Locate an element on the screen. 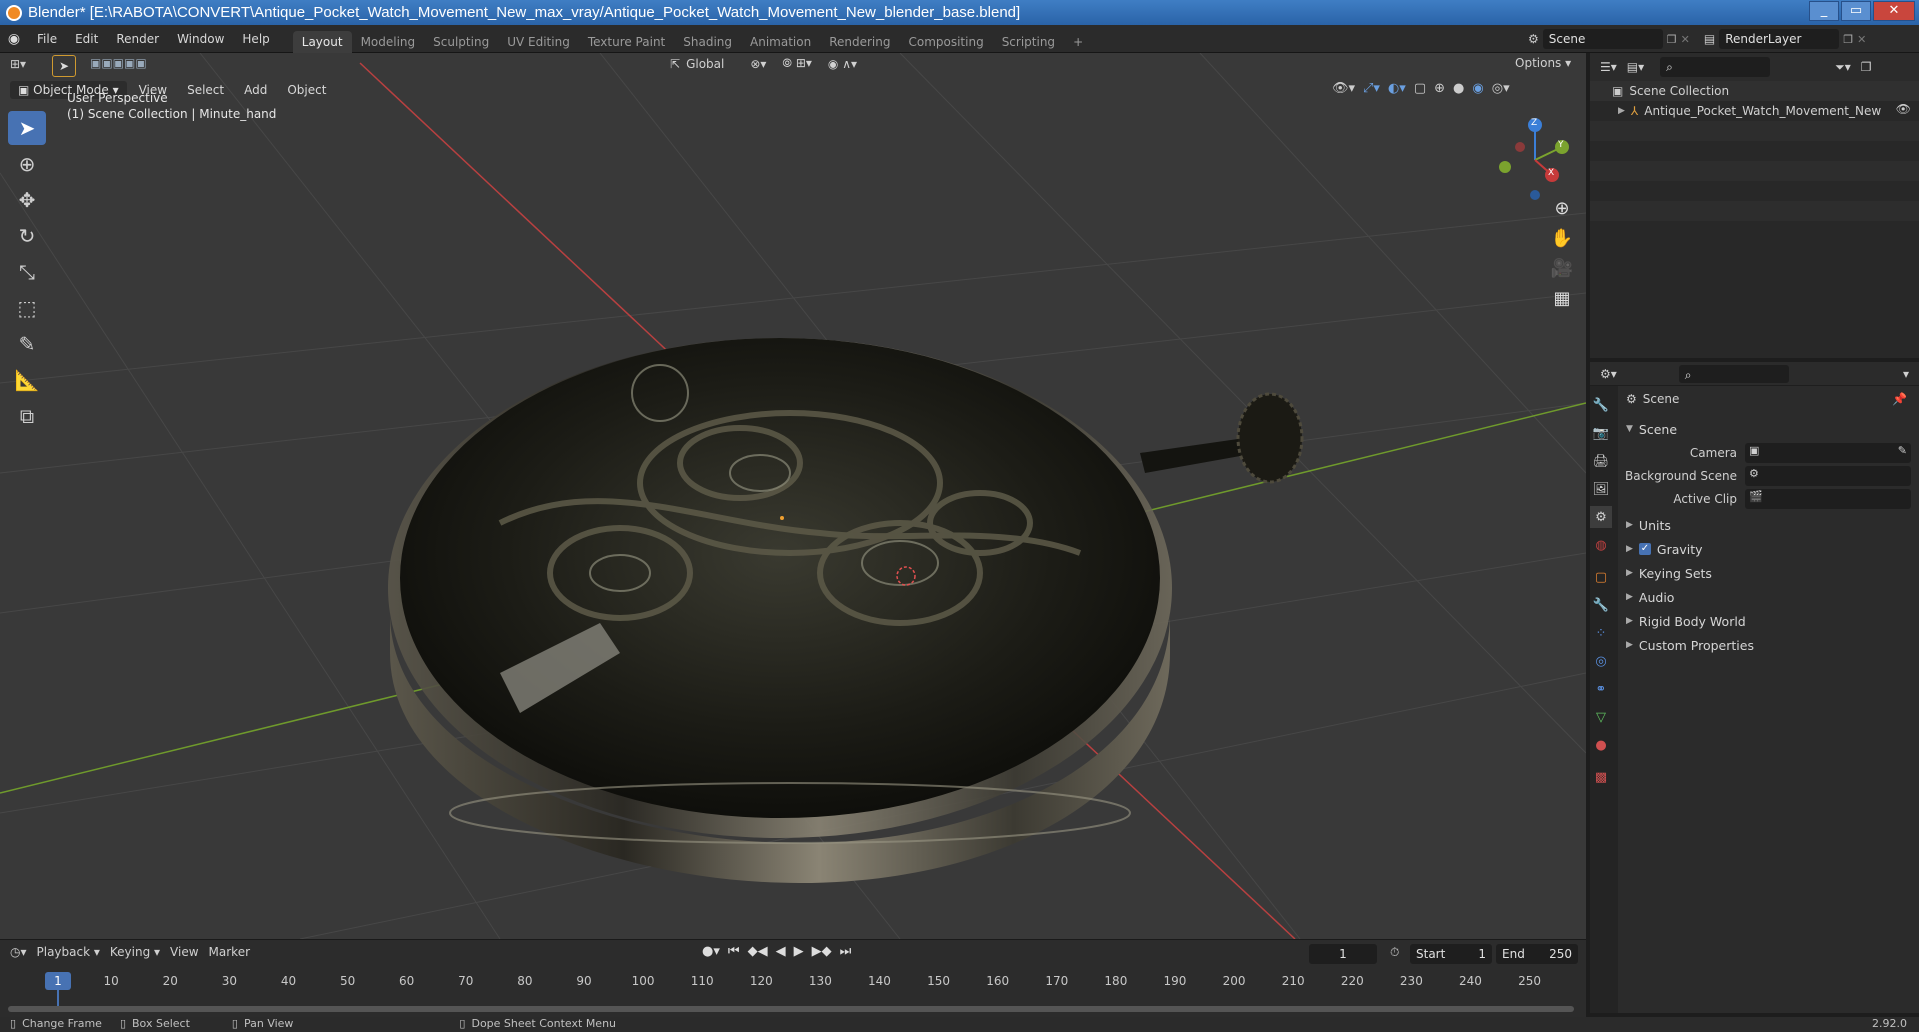 The width and height of the screenshot is (1919, 1032). timeline-scrollbar is located at coordinates (791, 1009).